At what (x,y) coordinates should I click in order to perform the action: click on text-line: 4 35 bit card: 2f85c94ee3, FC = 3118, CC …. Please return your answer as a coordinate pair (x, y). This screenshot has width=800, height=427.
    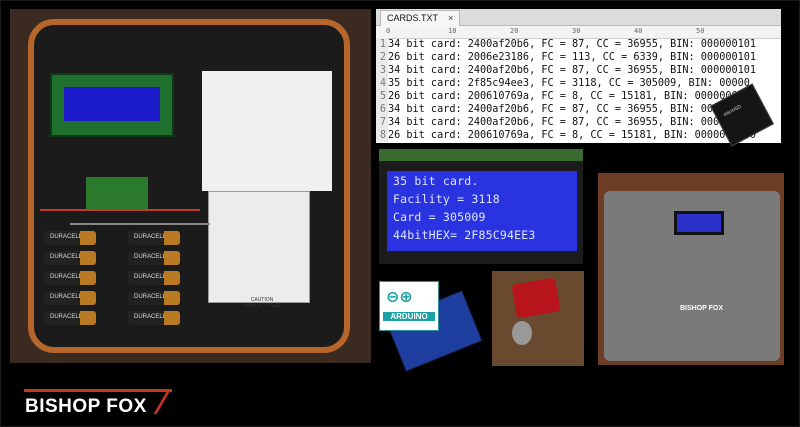
    Looking at the image, I should click on (578, 83).